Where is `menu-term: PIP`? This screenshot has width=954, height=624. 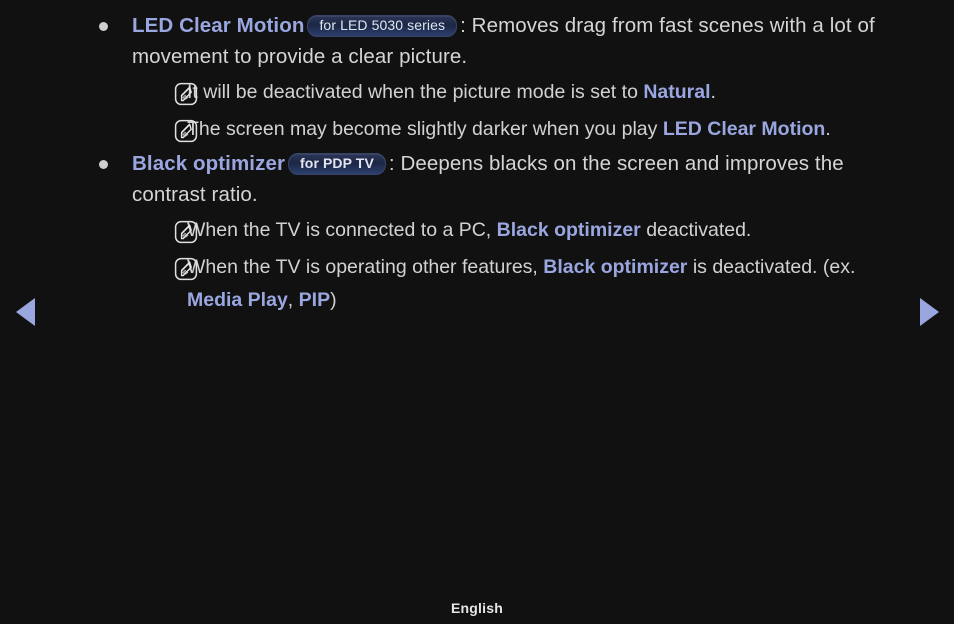
menu-term: PIP is located at coordinates (314, 300).